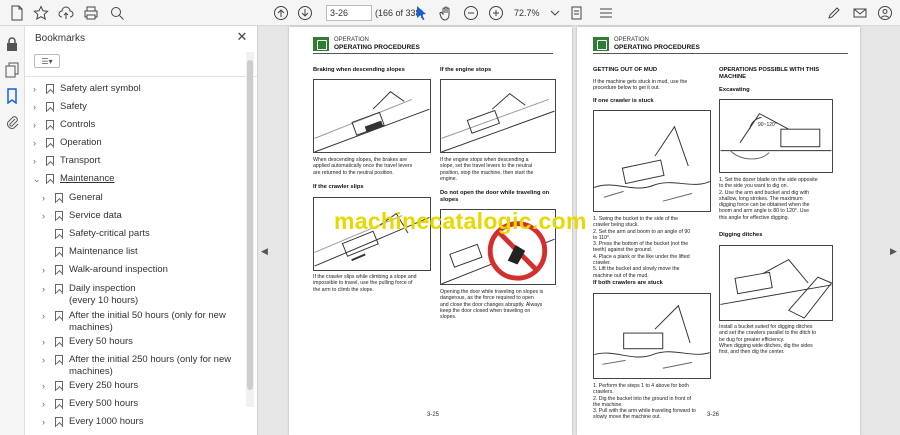 This screenshot has height=435, width=900. Describe the element at coordinates (60, 38) in the screenshot. I see `panel-title: Bookmarks` at that location.